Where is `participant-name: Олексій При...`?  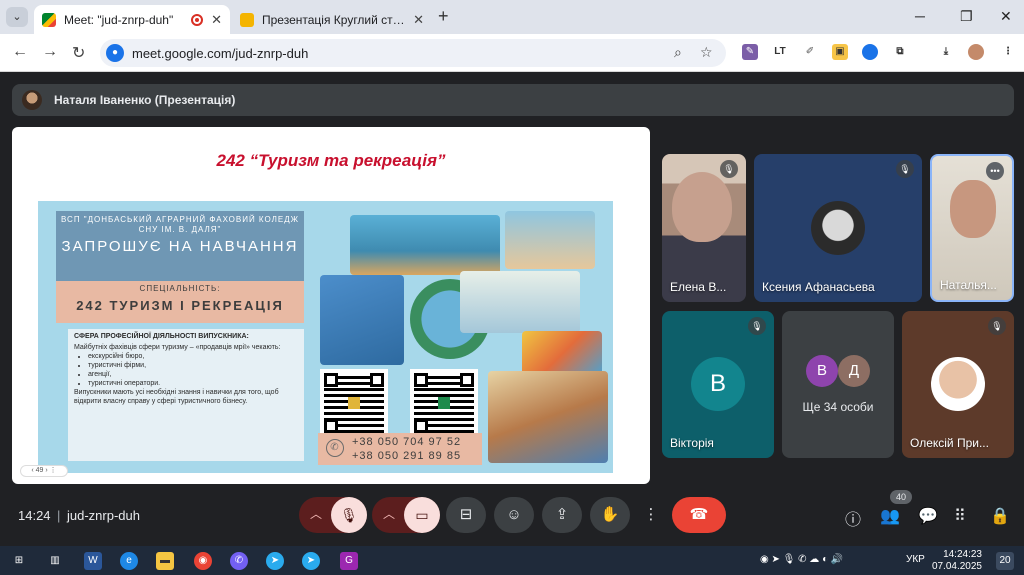 participant-name: Олексій При... is located at coordinates (949, 443).